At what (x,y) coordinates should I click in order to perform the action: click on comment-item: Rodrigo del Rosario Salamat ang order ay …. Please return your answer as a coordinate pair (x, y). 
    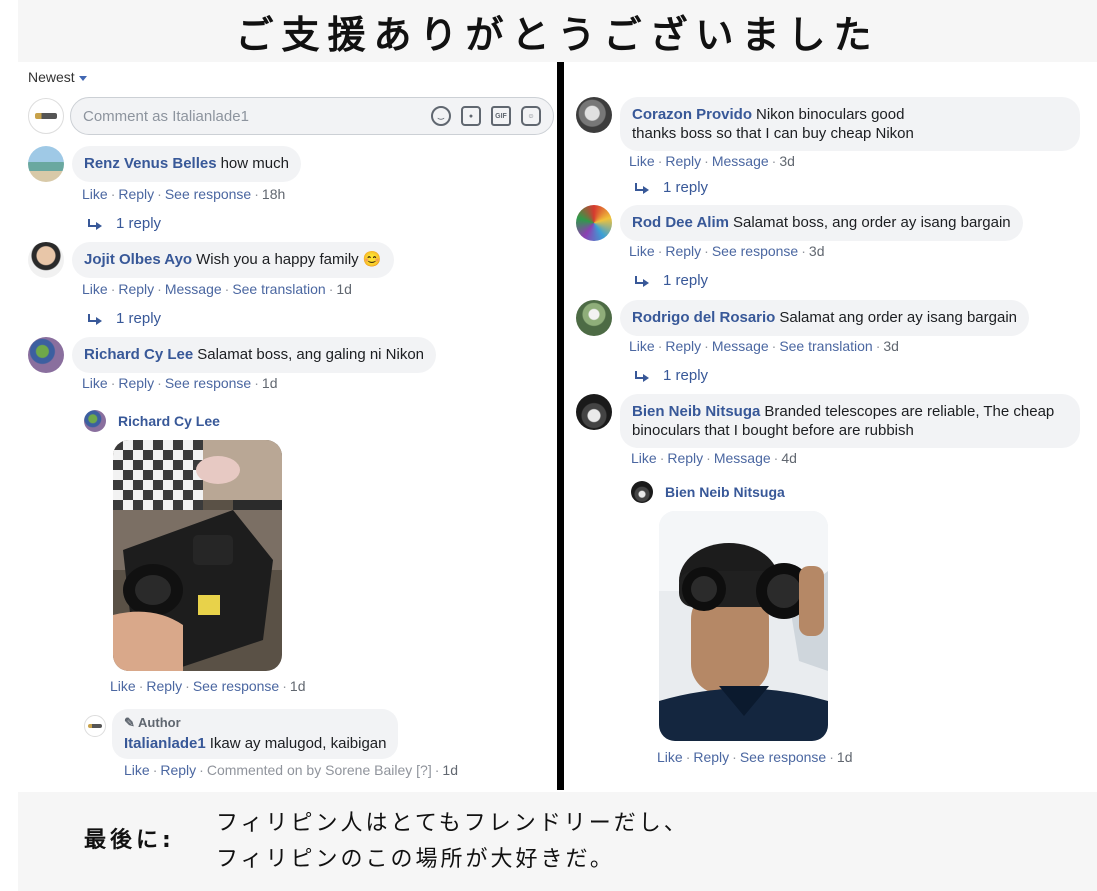
    Looking at the image, I should click on (802, 318).